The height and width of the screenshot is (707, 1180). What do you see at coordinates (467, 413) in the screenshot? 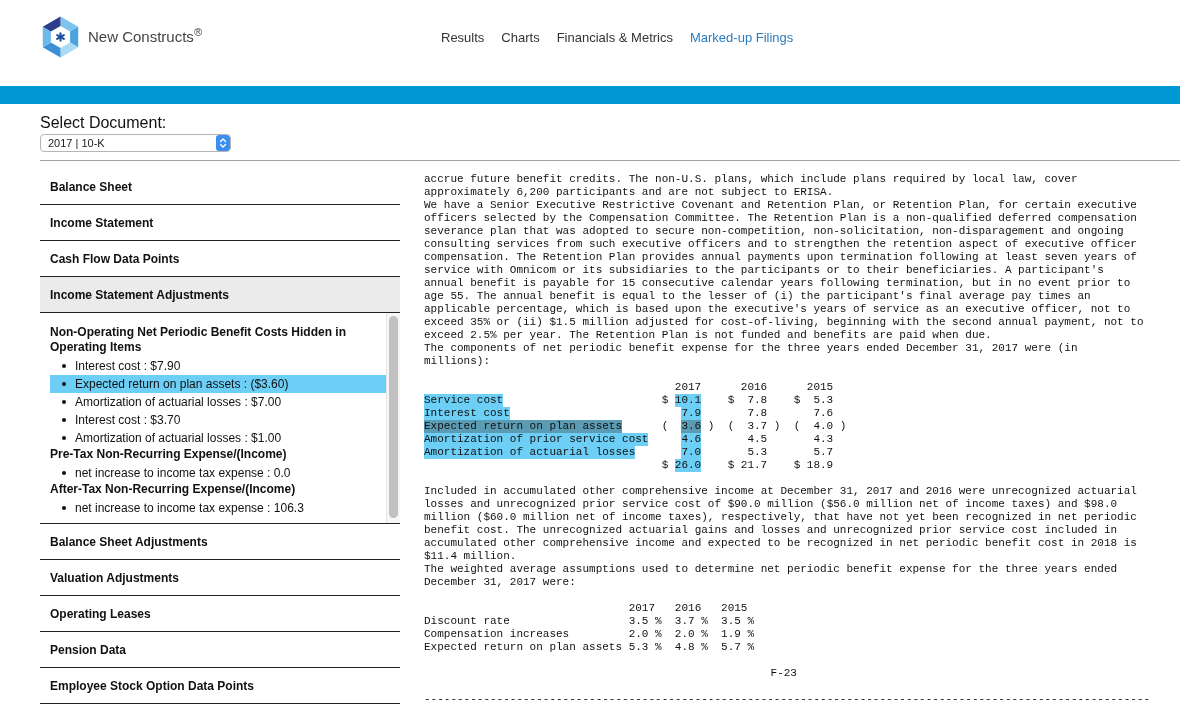
I see `row-label: Interest cost` at bounding box center [467, 413].